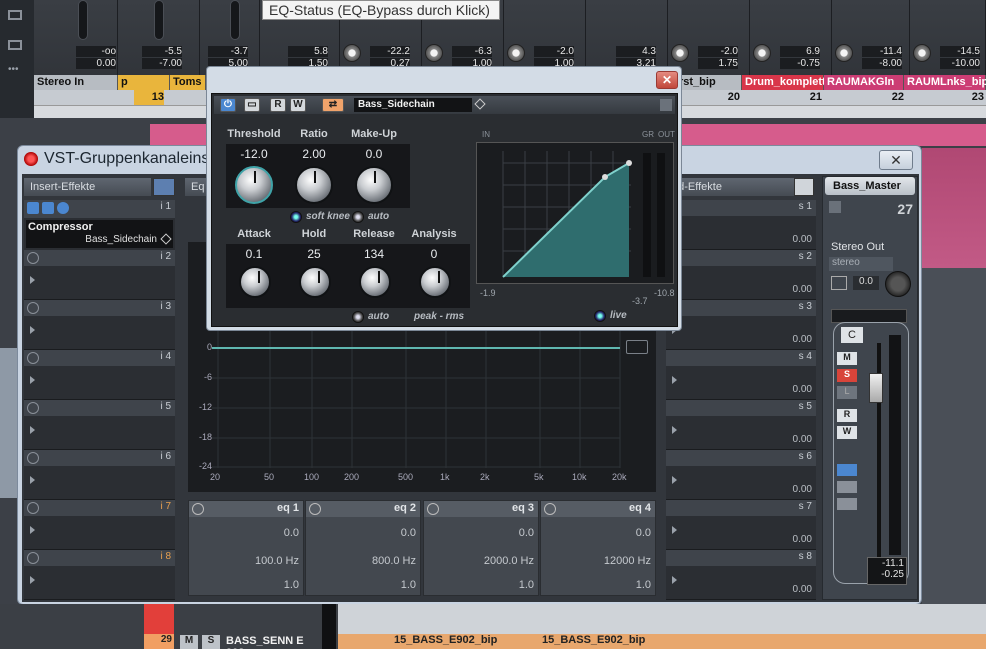  Describe the element at coordinates (314, 154) in the screenshot. I see `ratio-value: 2.00` at that location.